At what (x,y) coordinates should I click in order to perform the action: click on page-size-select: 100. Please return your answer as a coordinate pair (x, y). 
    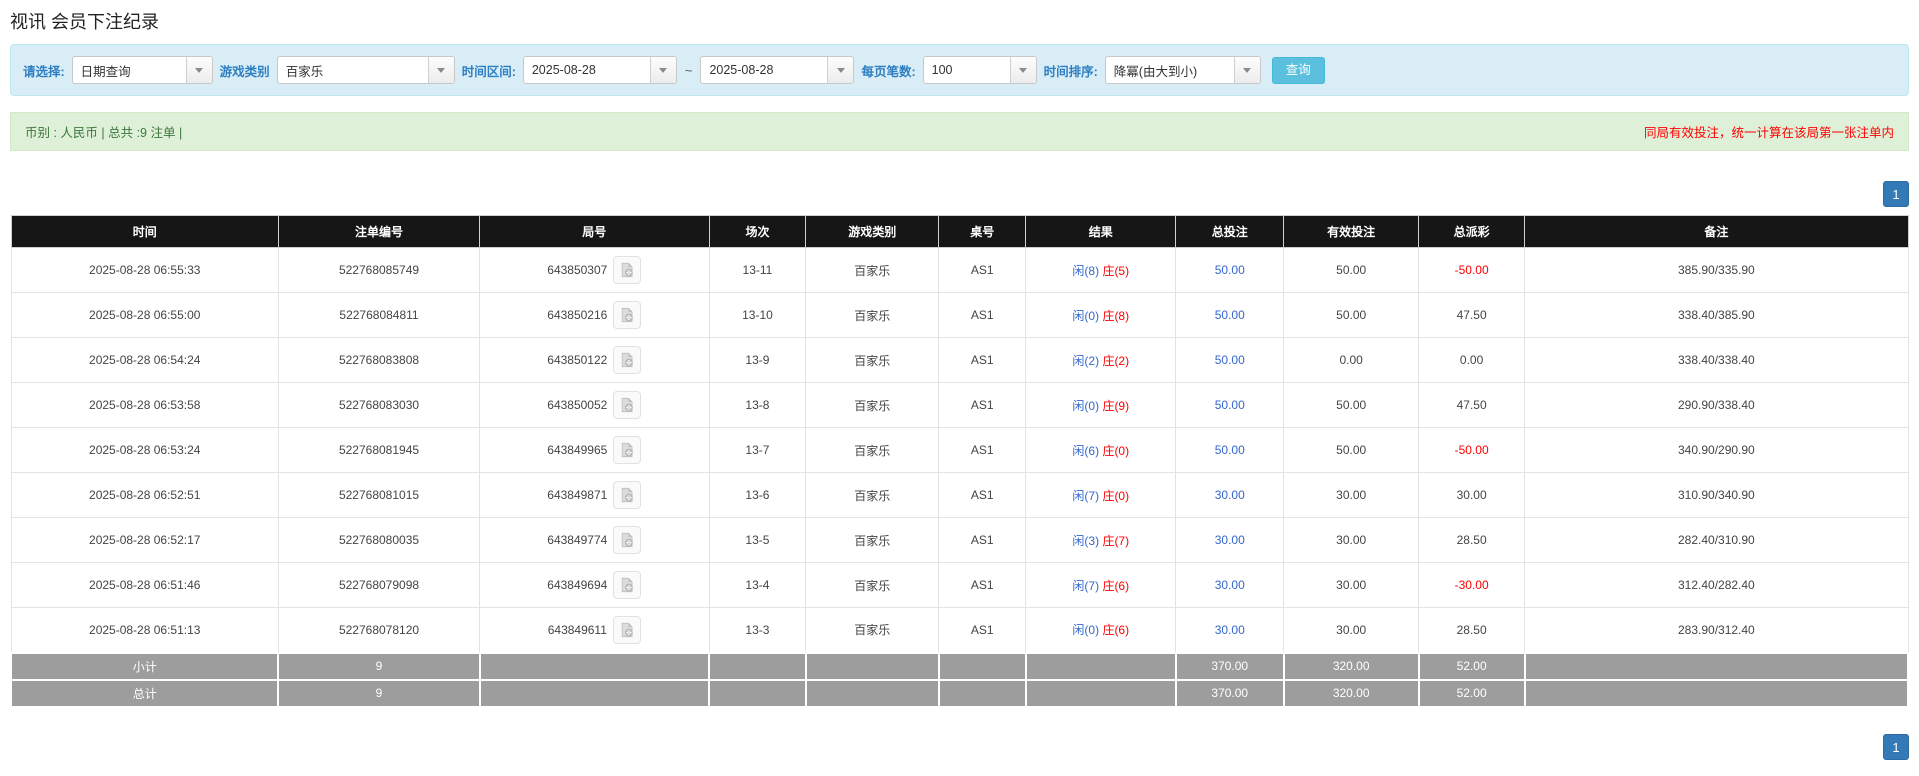
    Looking at the image, I should click on (979, 70).